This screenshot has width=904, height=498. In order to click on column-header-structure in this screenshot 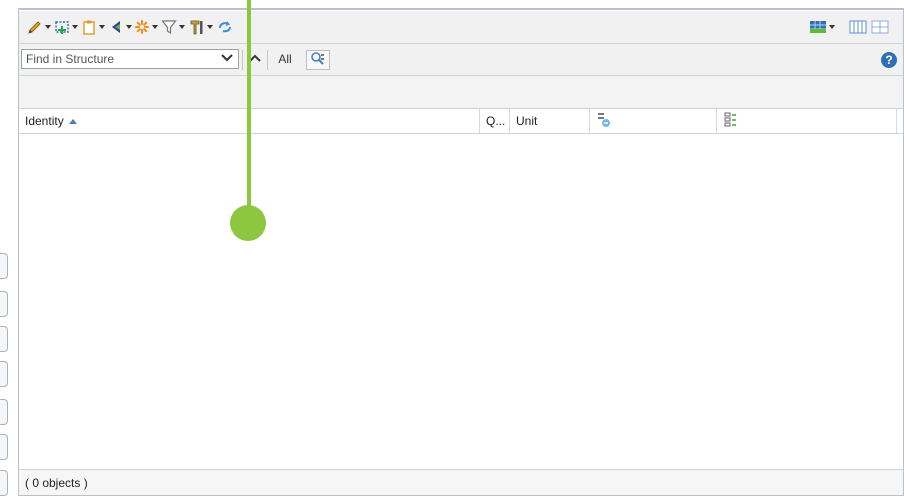, I will do `click(807, 121)`.